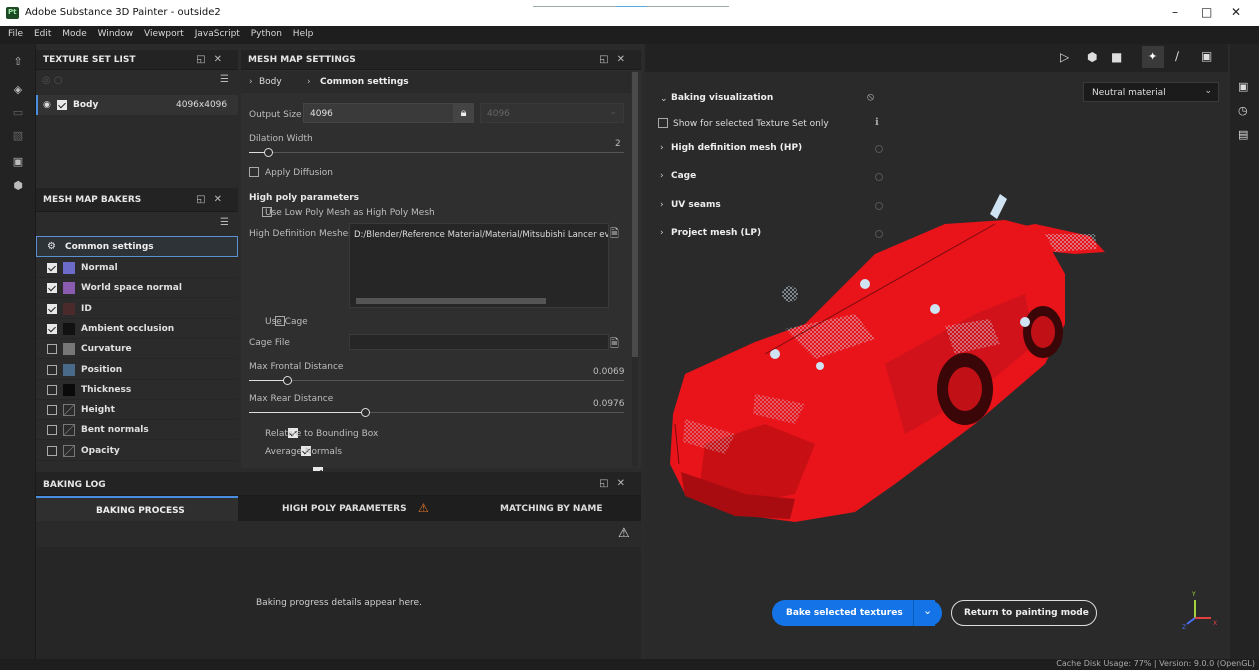  What do you see at coordinates (366, 412) in the screenshot?
I see `max-rear-slider-knob` at bounding box center [366, 412].